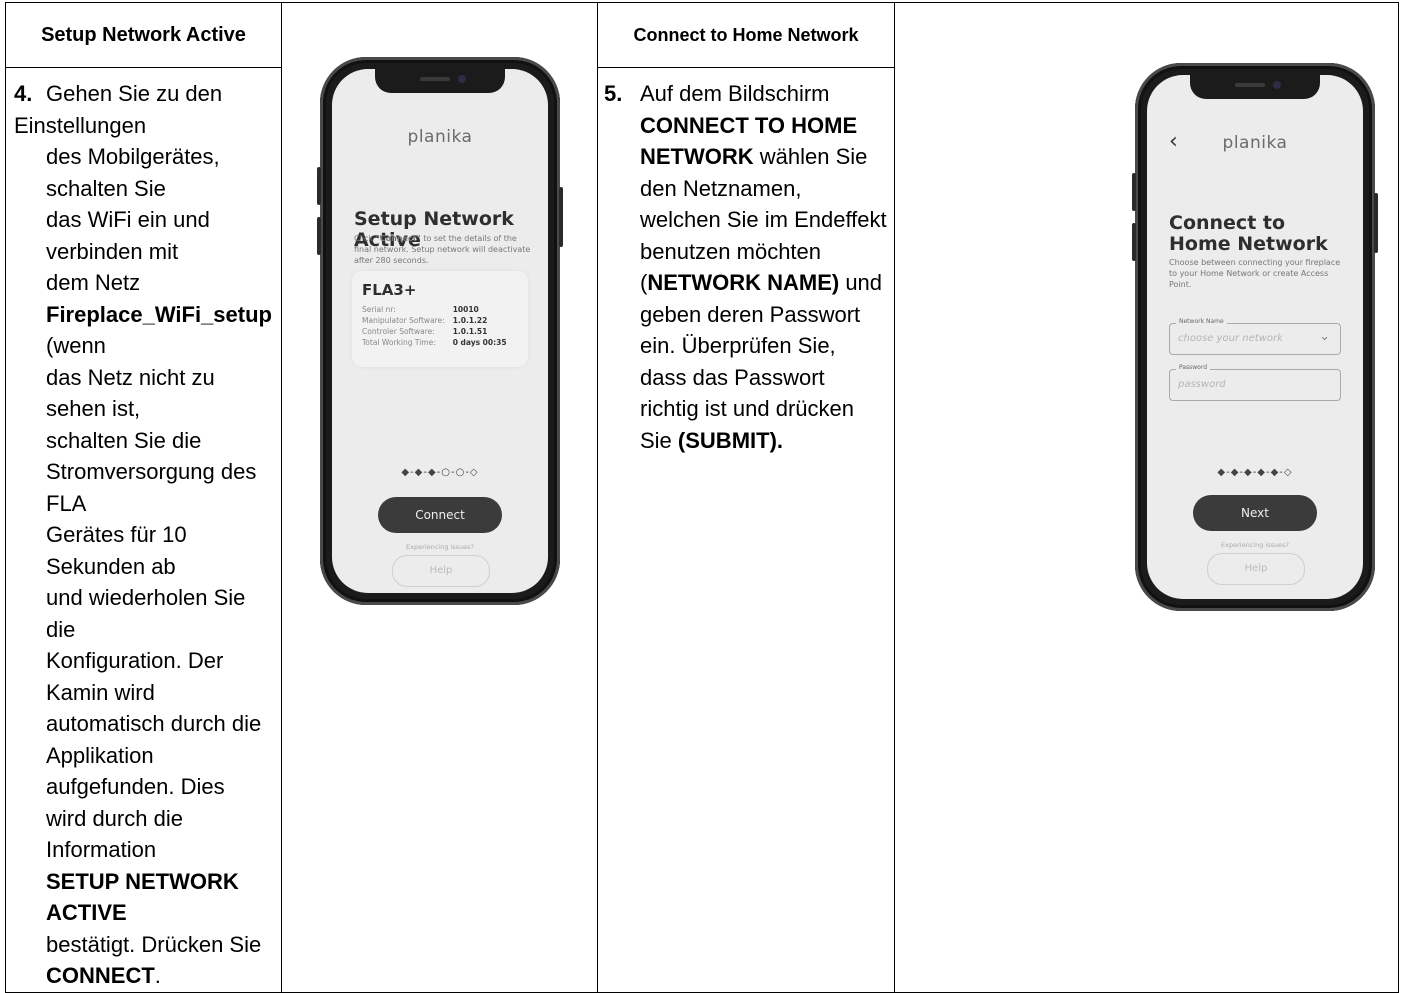 This screenshot has width=1403, height=993. Describe the element at coordinates (1324, 336) in the screenshot. I see `chevron-down-icon: ⌄` at that location.